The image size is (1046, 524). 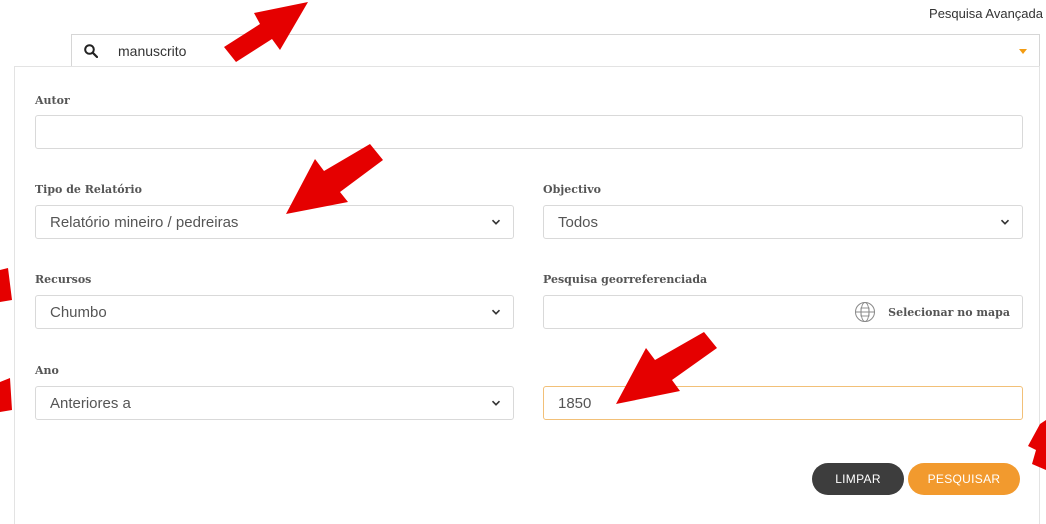 What do you see at coordinates (274, 312) in the screenshot?
I see `resources-select: Chumbo` at bounding box center [274, 312].